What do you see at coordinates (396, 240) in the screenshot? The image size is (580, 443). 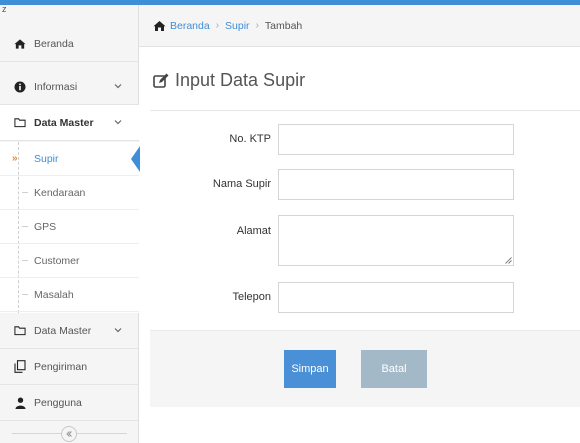 I see `alamat-textarea` at bounding box center [396, 240].